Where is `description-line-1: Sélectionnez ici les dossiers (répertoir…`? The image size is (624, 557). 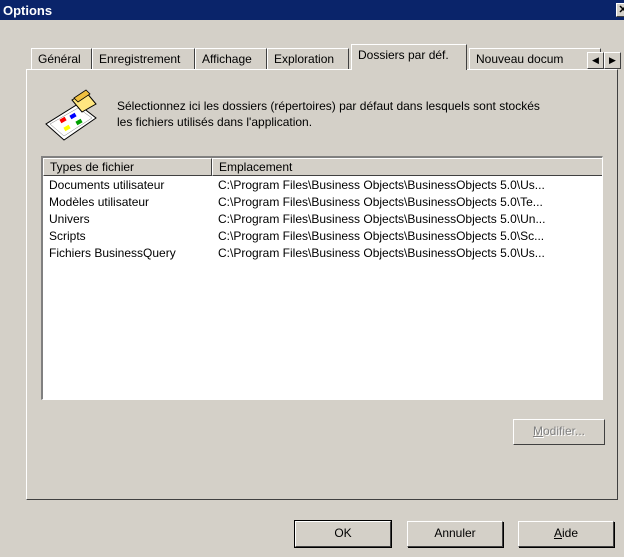
description-line-1: Sélectionnez ici les dossiers (répertoir… is located at coordinates (328, 106).